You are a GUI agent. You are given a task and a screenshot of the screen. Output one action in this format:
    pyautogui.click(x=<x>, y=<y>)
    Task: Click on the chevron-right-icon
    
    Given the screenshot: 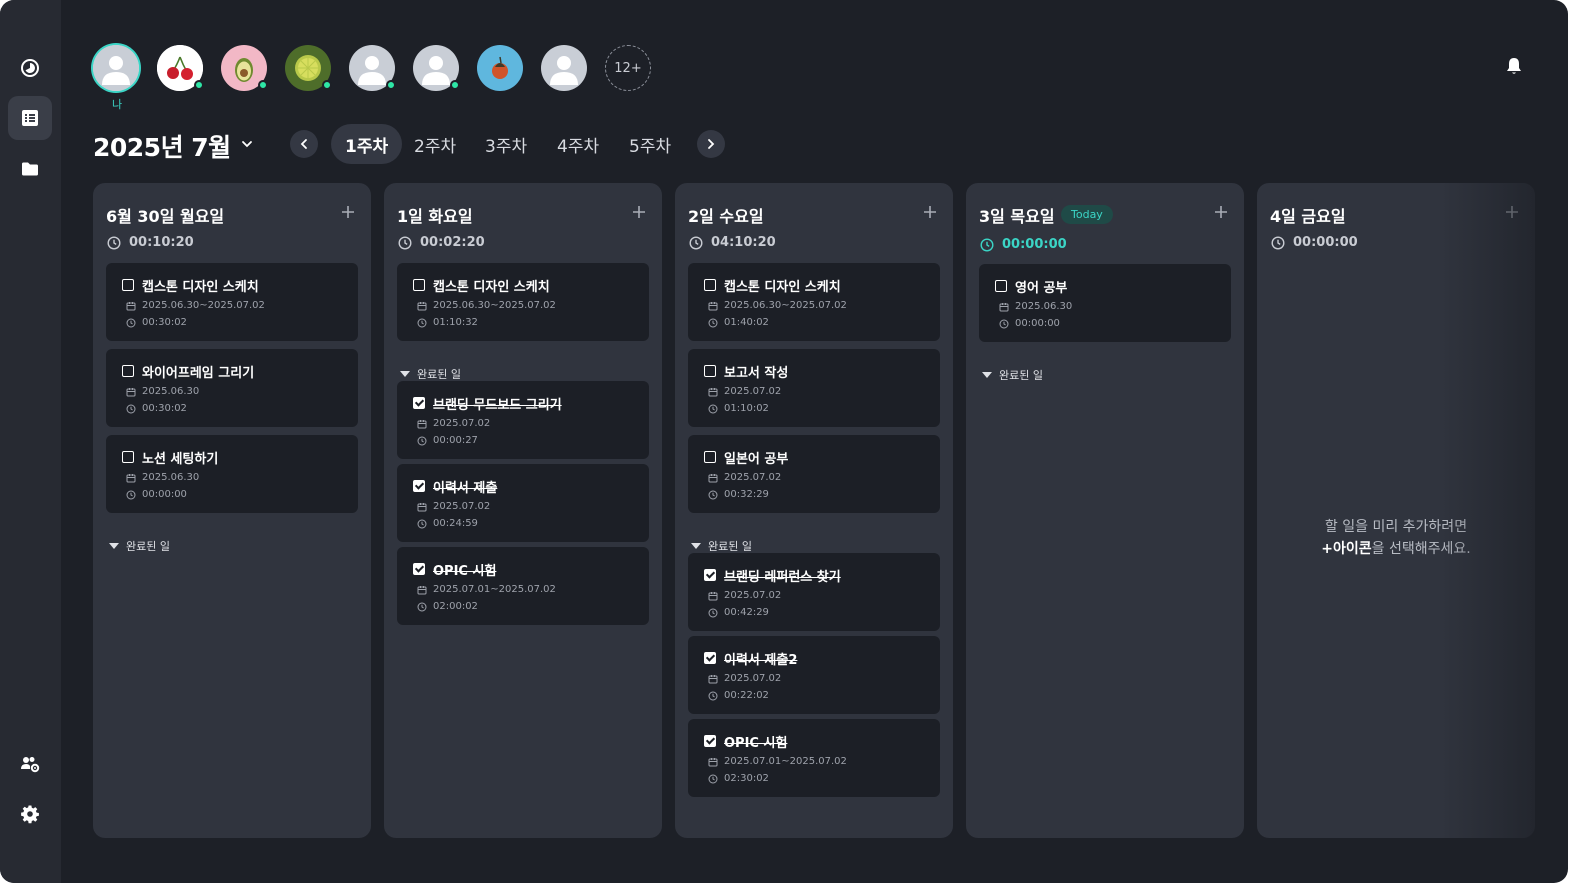 What is the action you would take?
    pyautogui.click(x=711, y=144)
    